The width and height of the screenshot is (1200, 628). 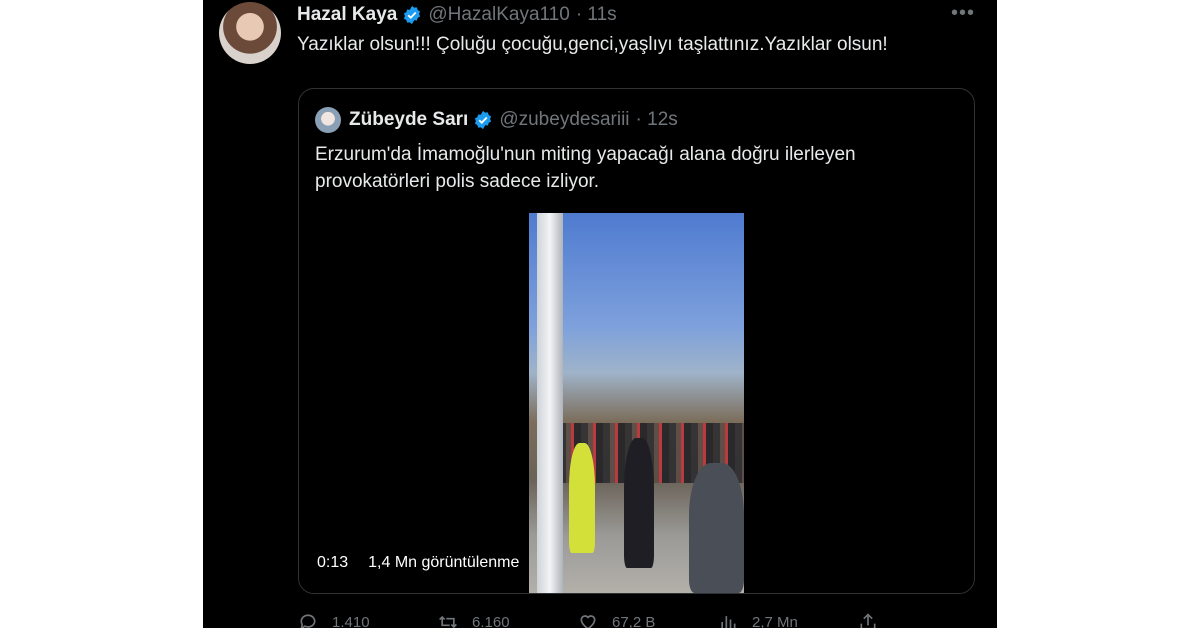 What do you see at coordinates (588, 621) in the screenshot?
I see `like-icon` at bounding box center [588, 621].